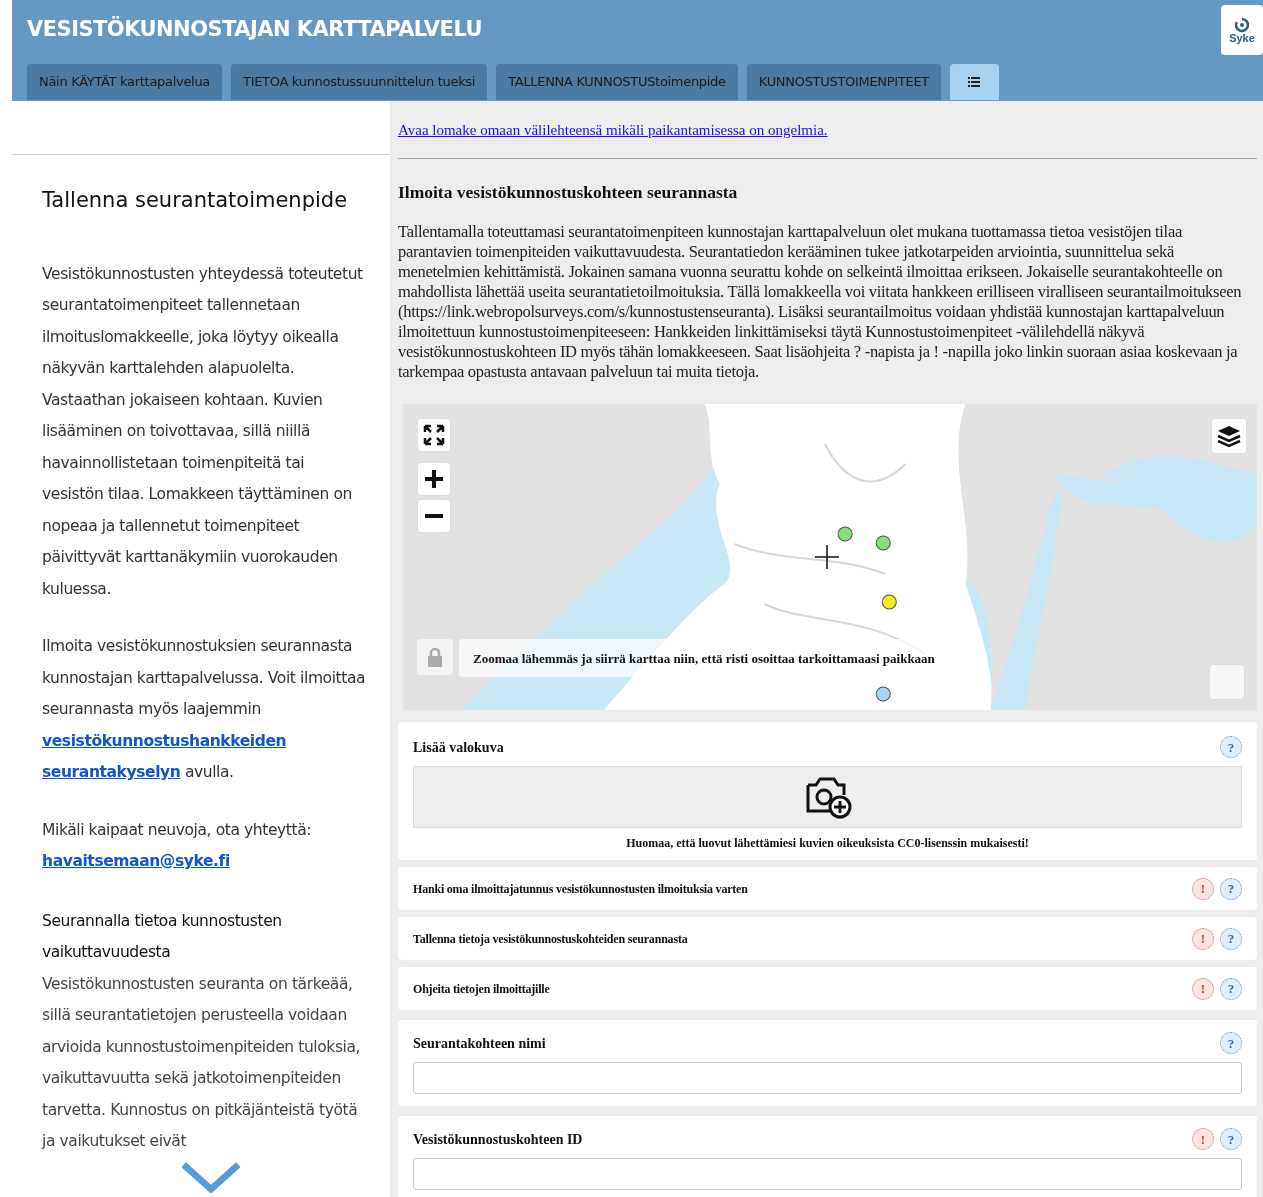 The height and width of the screenshot is (1197, 1263). What do you see at coordinates (617, 82) in the screenshot?
I see `tab: TALLENNA KUNNOSTUStoimenpide` at bounding box center [617, 82].